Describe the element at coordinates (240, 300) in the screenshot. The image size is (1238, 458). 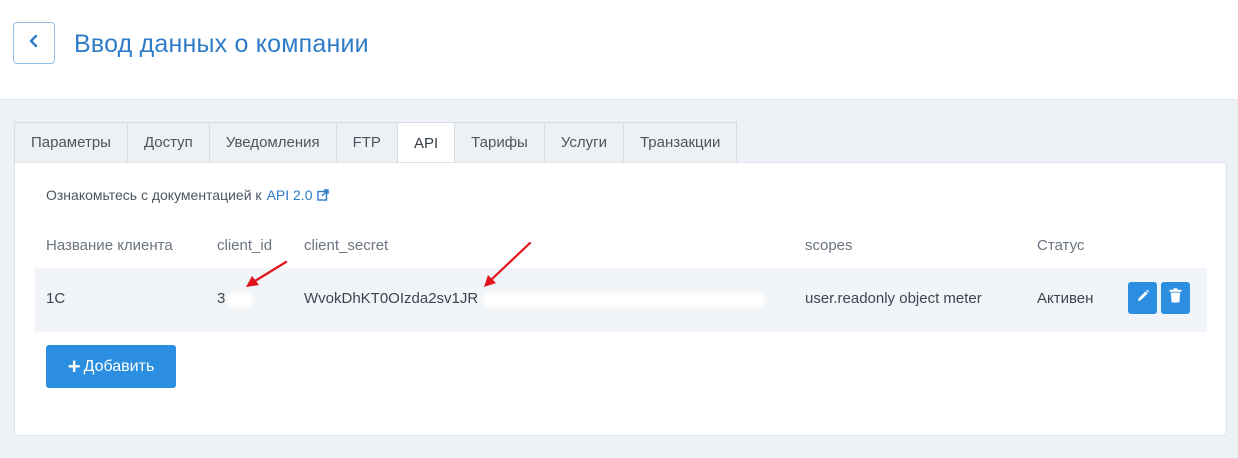
I see `redaction-mask-id` at that location.